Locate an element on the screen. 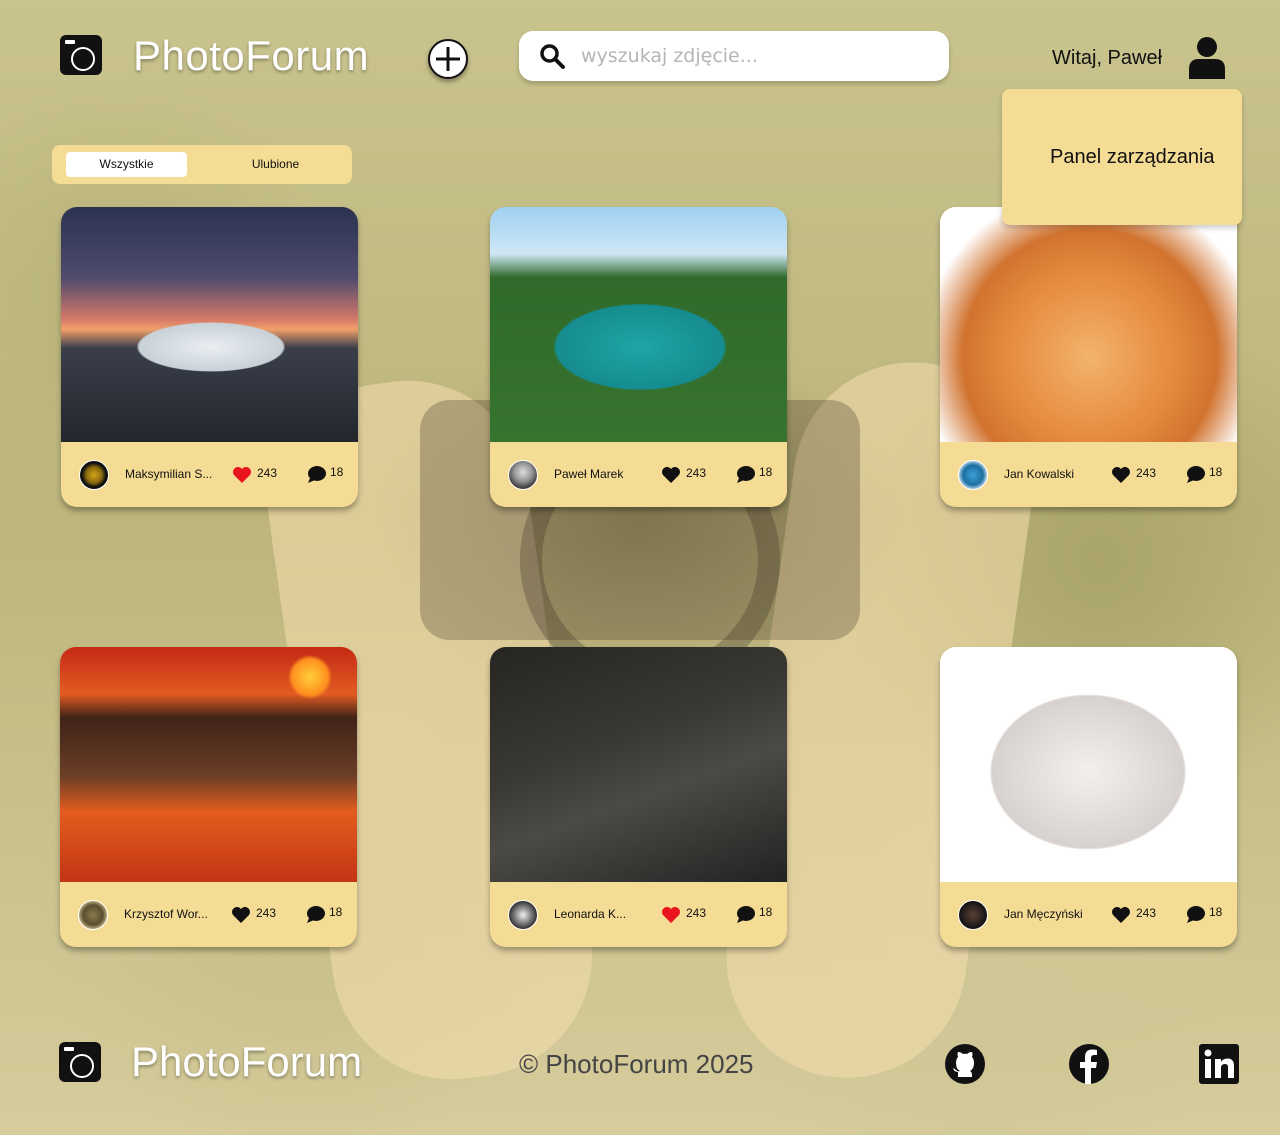 Image resolution: width=1280 pixels, height=1135 pixels. author-name: Jan Kowalski is located at coordinates (1039, 474).